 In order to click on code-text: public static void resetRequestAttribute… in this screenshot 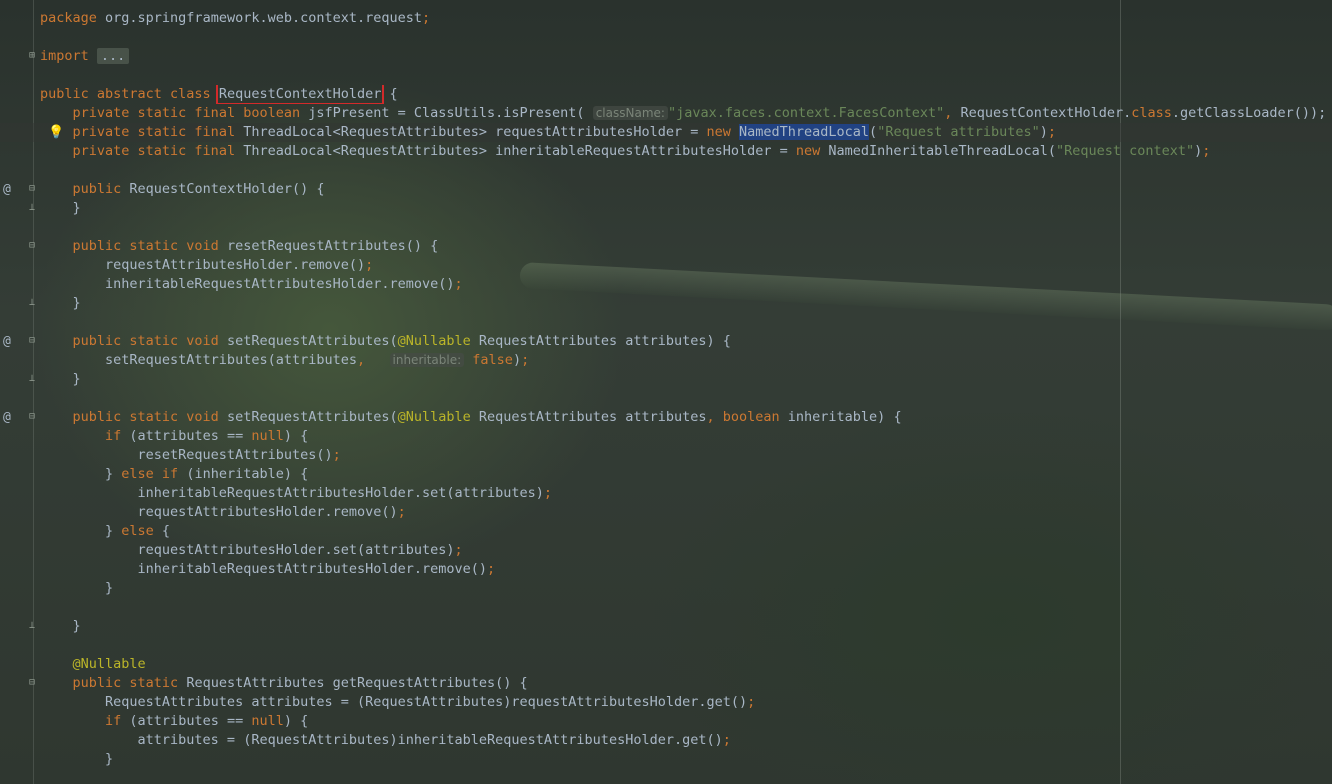, I will do `click(239, 246)`.